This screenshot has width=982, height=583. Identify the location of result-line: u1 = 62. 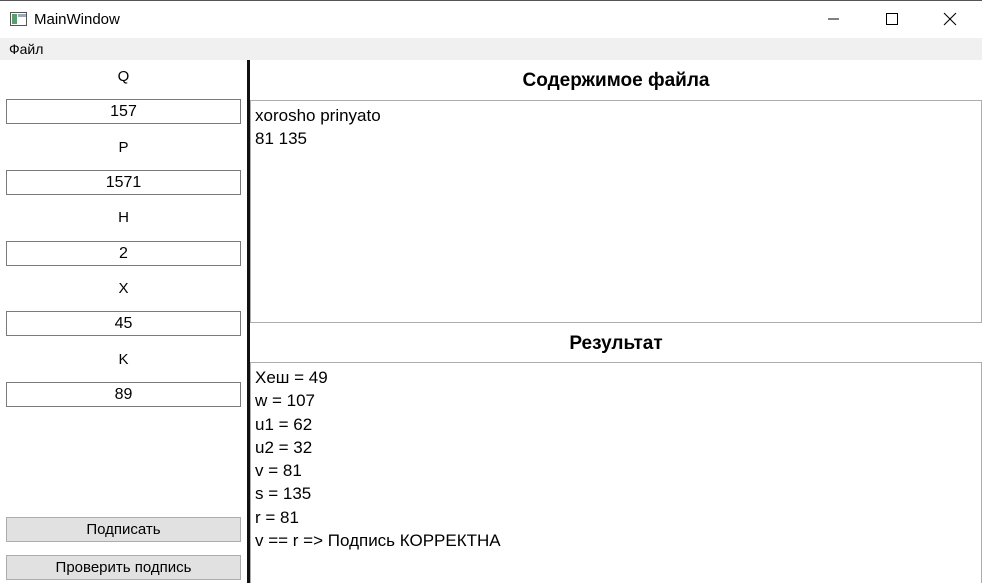
(284, 424).